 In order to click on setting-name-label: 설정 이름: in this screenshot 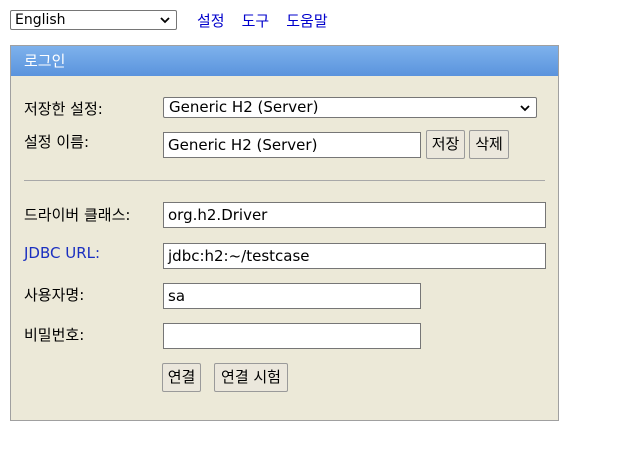, I will do `click(57, 142)`.